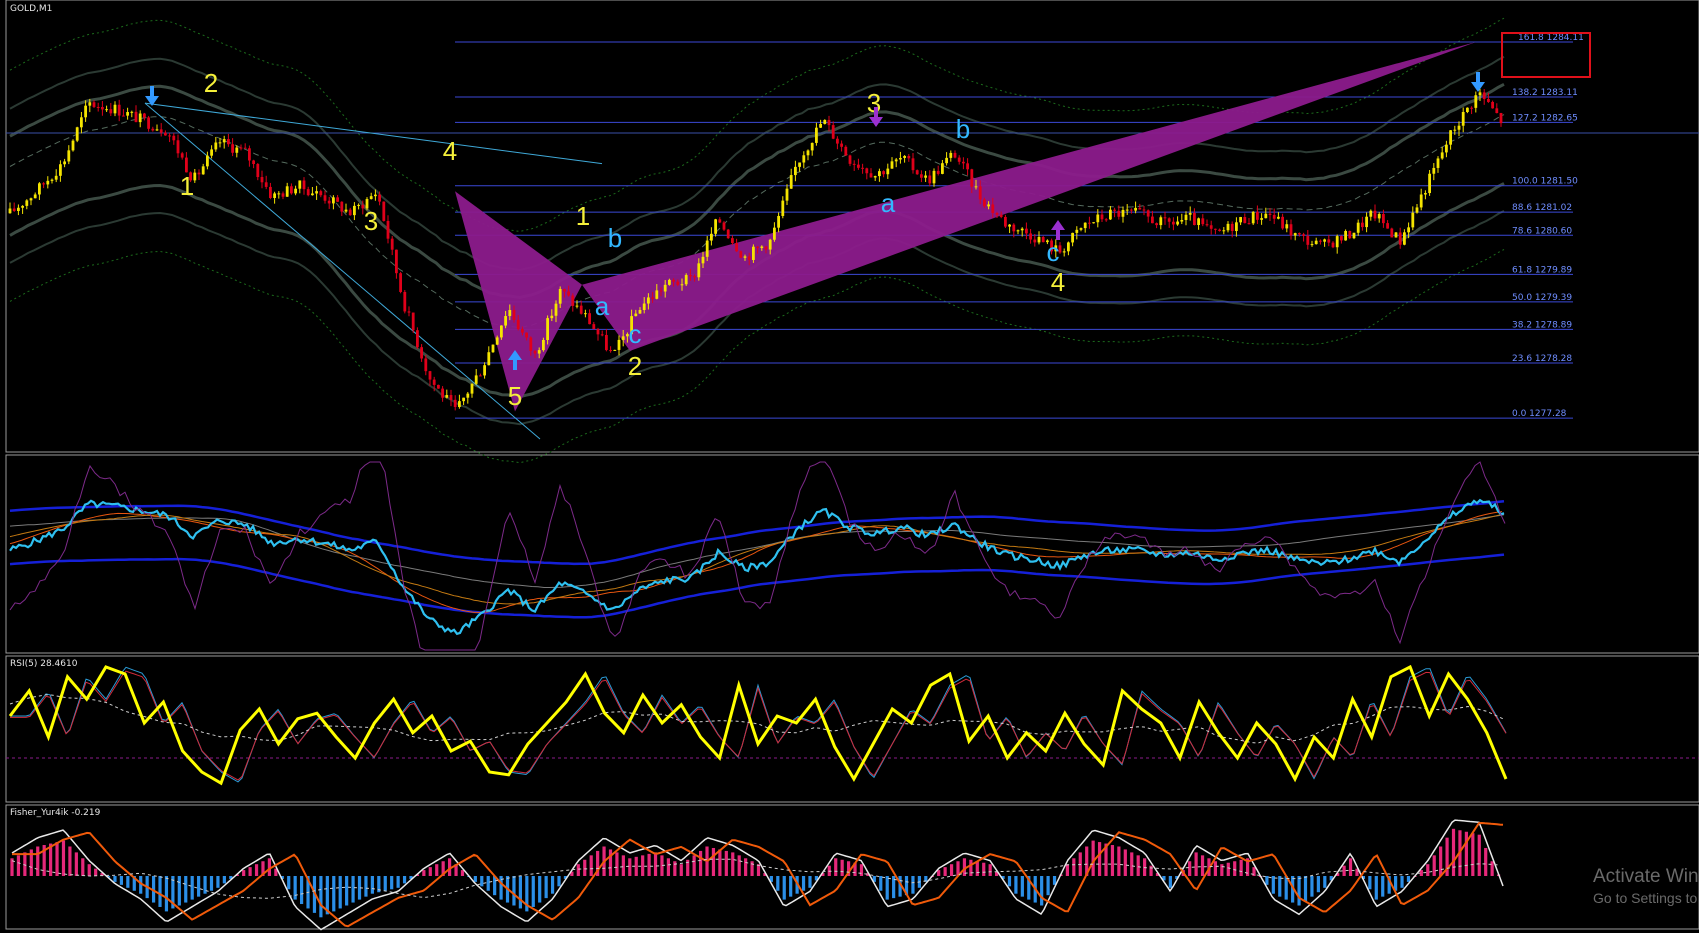  What do you see at coordinates (1545, 118) in the screenshot?
I see `fib-label: 127.2 1282.65` at bounding box center [1545, 118].